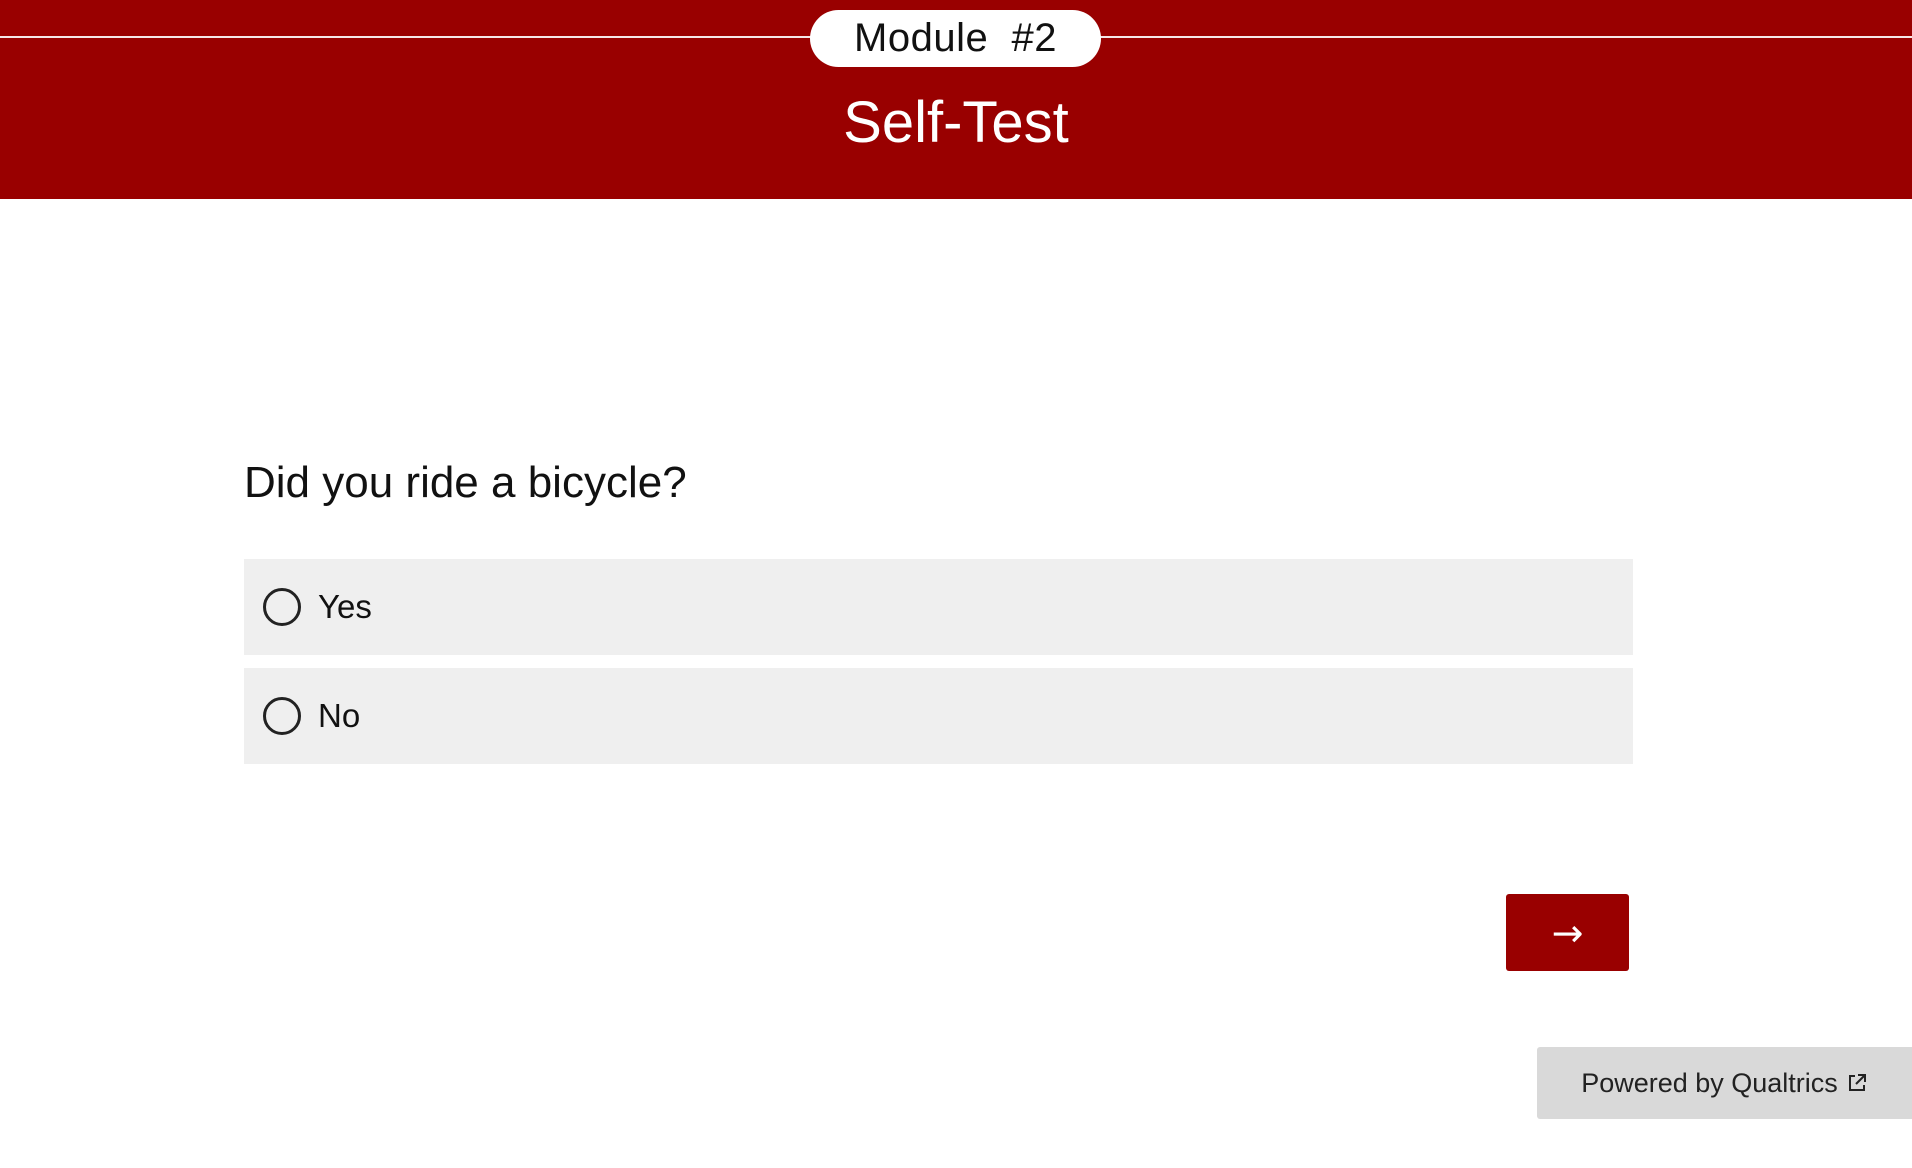 This screenshot has height=1168, width=1912. I want to click on powered-by-link: Powered by Qualtrics, so click(1724, 1083).